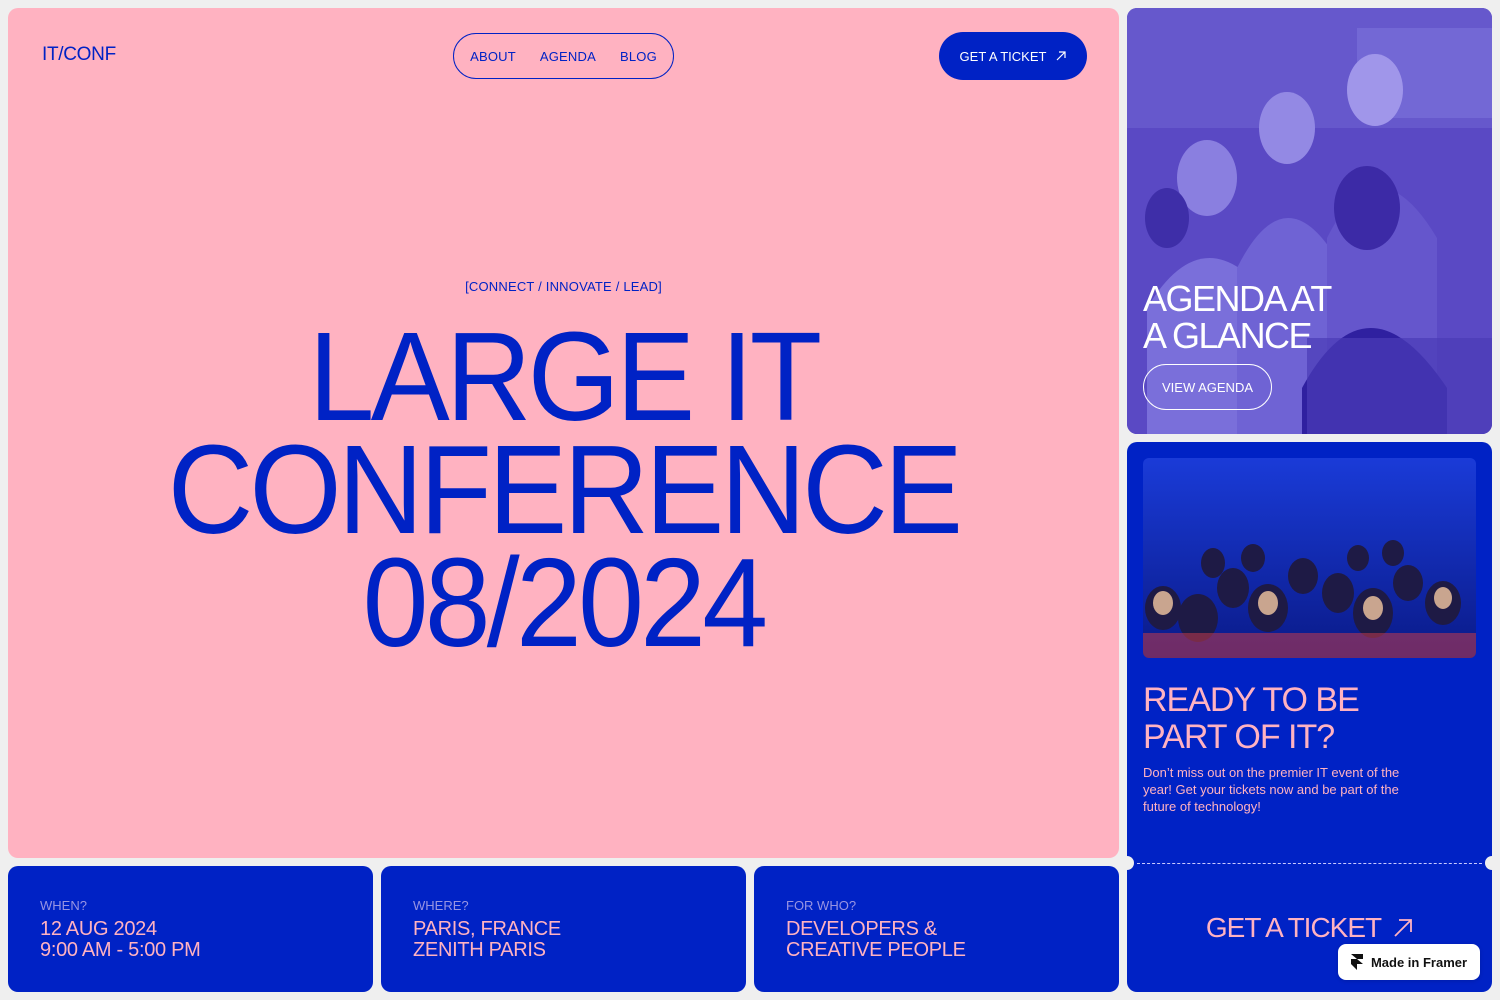 Image resolution: width=1500 pixels, height=1000 pixels. Describe the element at coordinates (1228, 335) in the screenshot. I see `agenda-title-line-2: A GLANCE` at that location.